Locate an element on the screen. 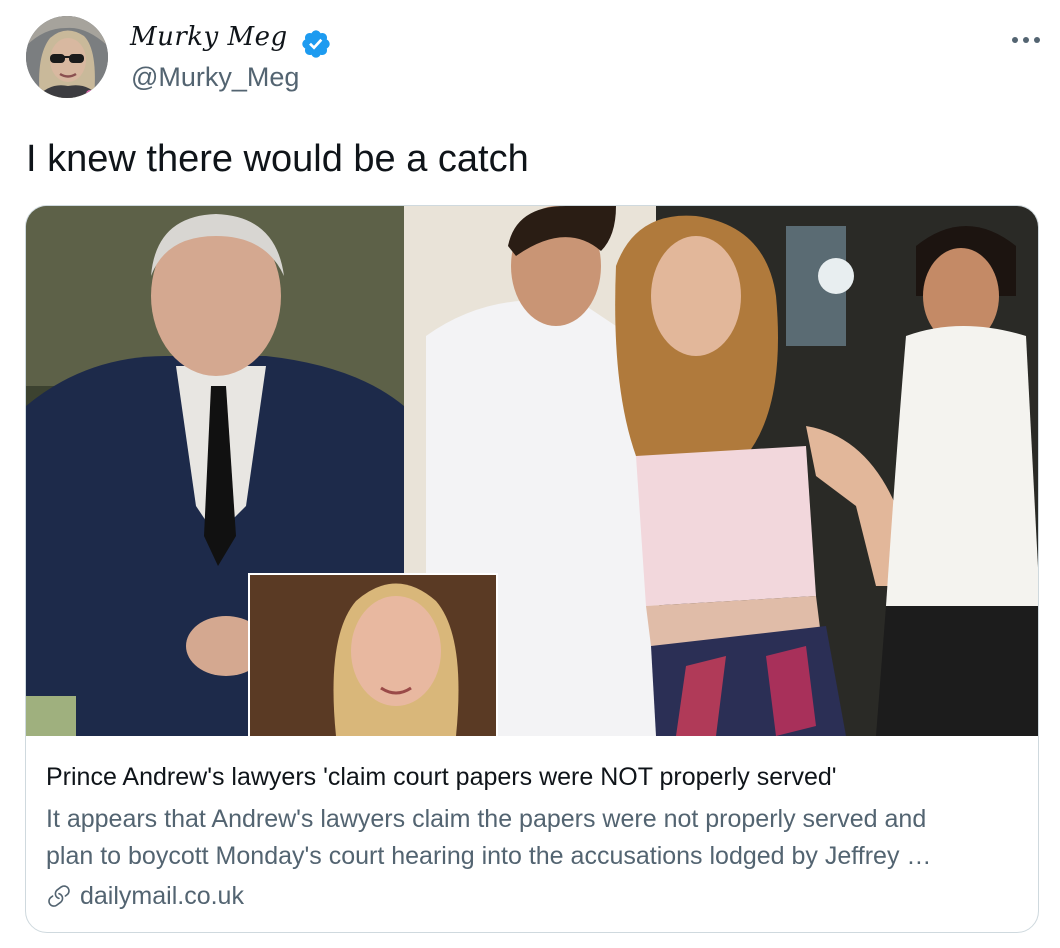 This screenshot has width=1060, height=948. verified-badge-icon is located at coordinates (316, 44).